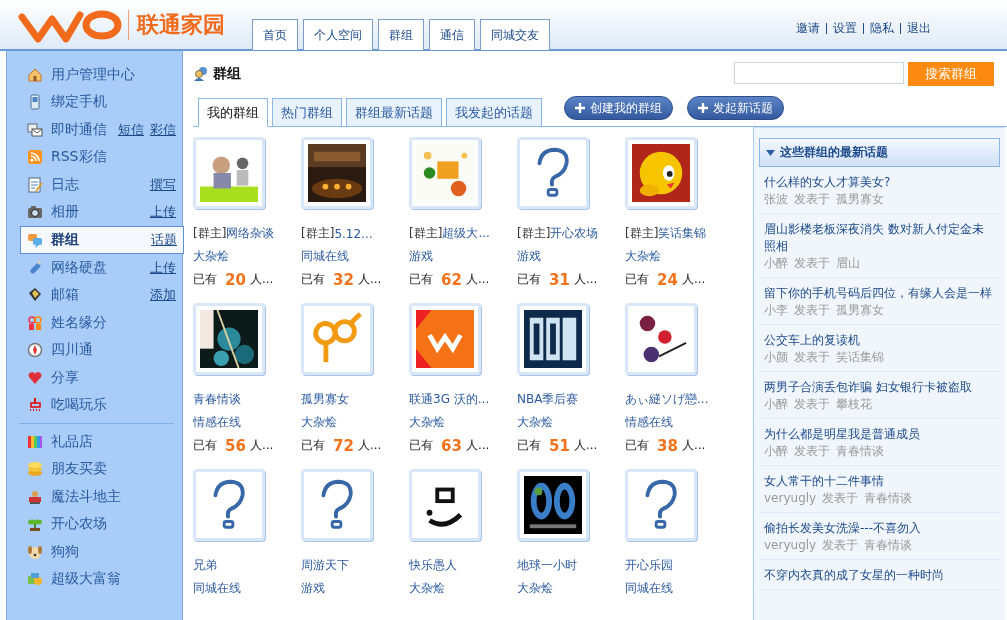  Describe the element at coordinates (79, 129) in the screenshot. I see `sidebar-item: 即时通信` at that location.